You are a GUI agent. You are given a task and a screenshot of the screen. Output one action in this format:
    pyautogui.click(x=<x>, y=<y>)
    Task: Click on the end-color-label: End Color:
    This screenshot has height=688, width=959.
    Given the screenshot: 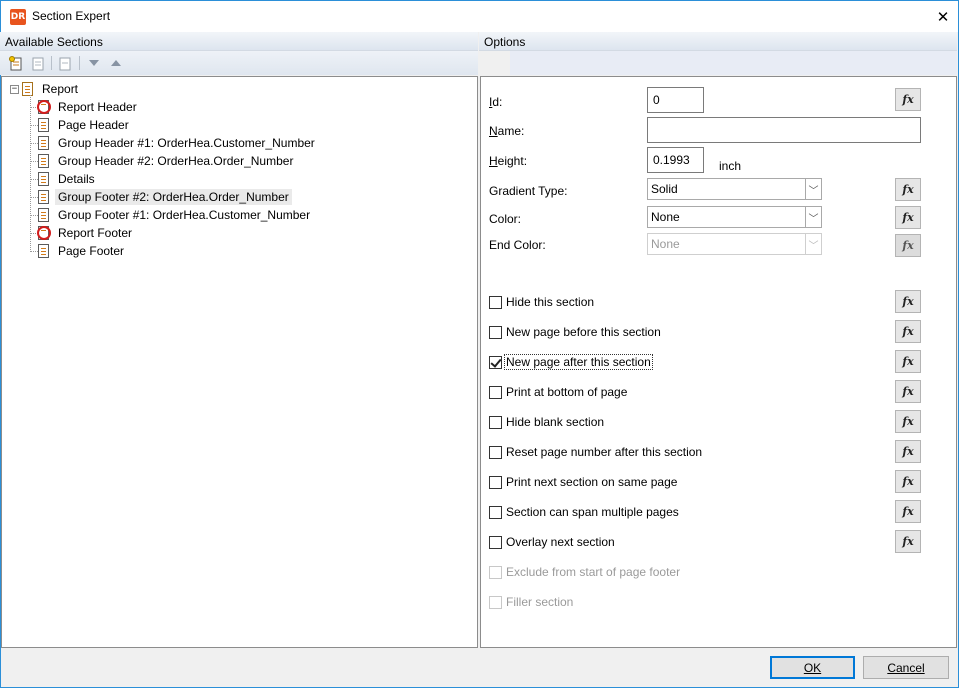 What is the action you would take?
    pyautogui.click(x=517, y=245)
    